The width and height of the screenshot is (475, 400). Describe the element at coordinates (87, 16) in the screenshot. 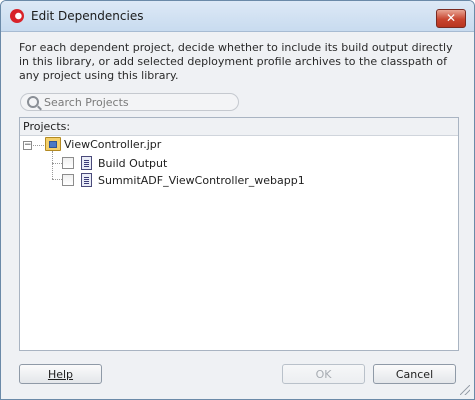

I see `window-title: Edit Dependencies` at that location.